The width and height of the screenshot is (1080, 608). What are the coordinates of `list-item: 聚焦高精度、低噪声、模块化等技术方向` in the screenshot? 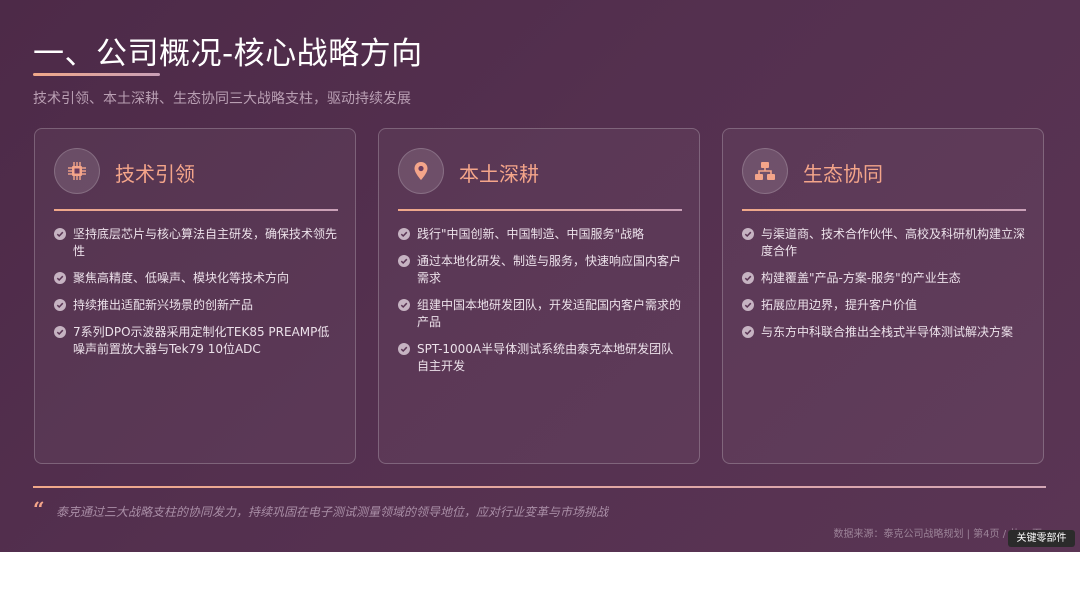 It's located at (197, 278).